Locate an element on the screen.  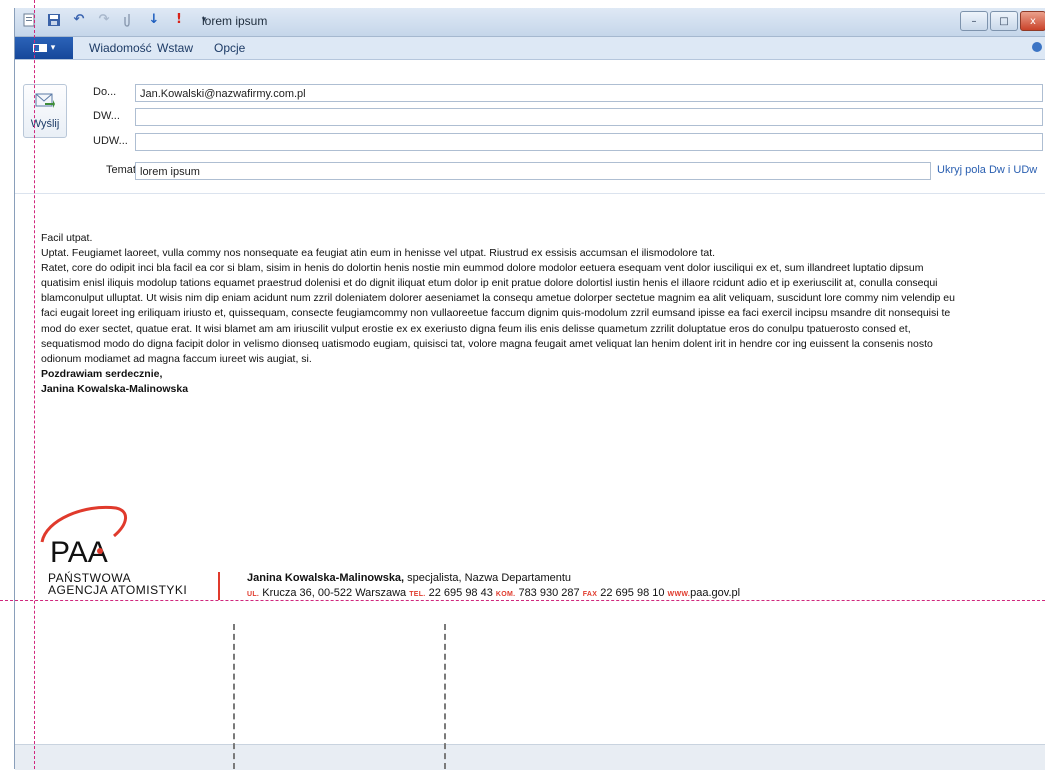
priority-high-icon: ! is located at coordinates (179, 20).